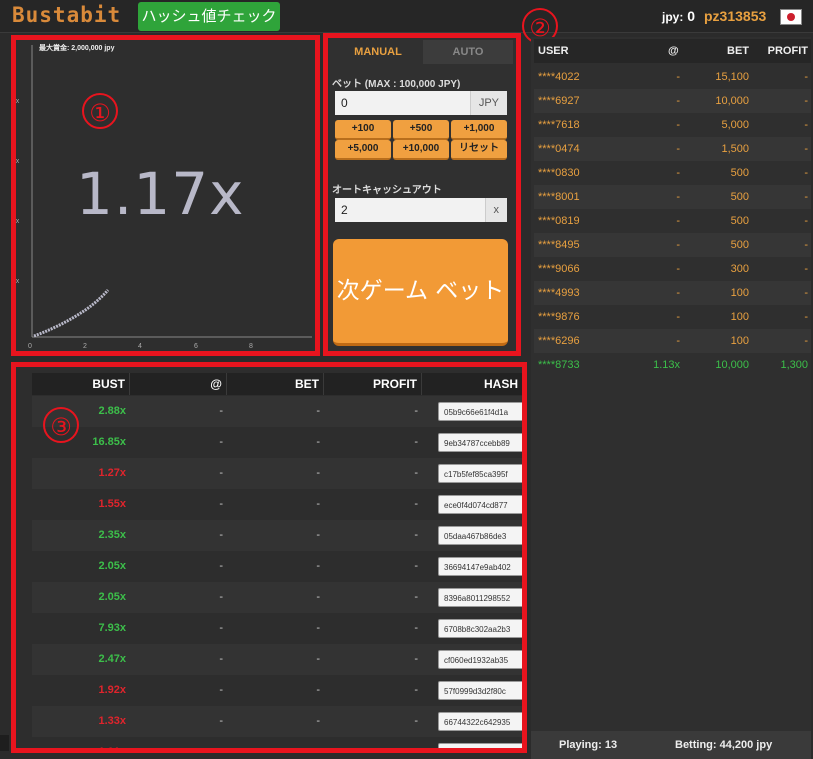 The height and width of the screenshot is (759, 813). I want to click on hash-field: cf060ed1932ab35, so click(480, 659).